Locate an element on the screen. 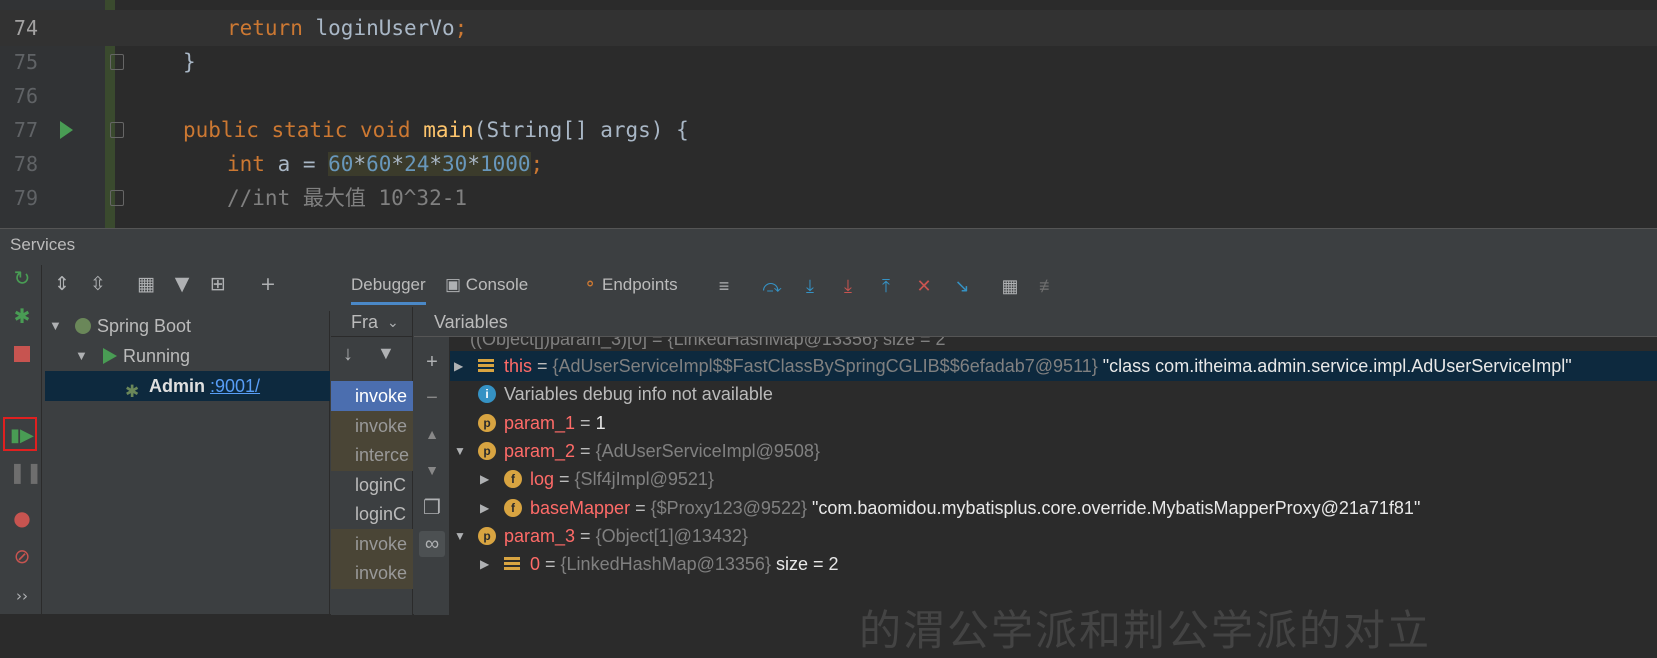 This screenshot has height=658, width=1657. app-port-link: :9001/ is located at coordinates (235, 386).